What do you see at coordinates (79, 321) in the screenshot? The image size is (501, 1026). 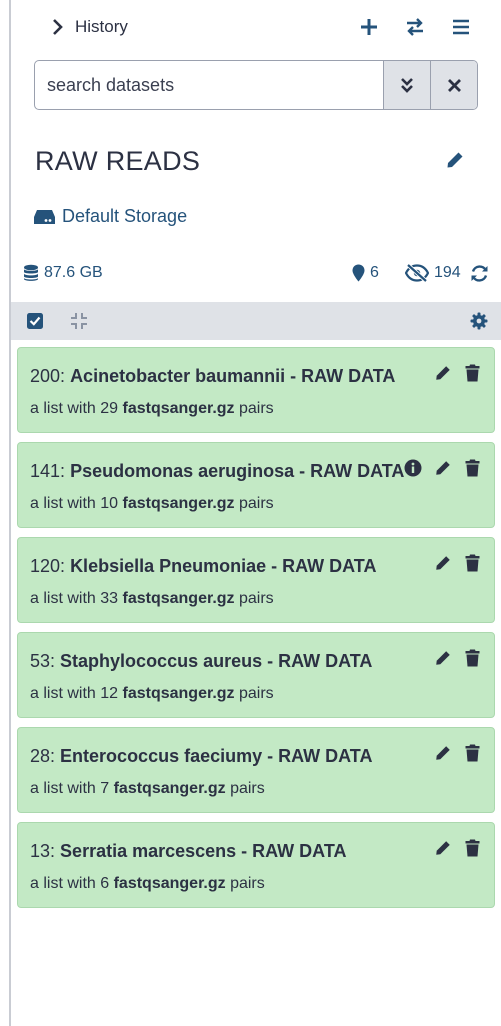 I see `collapse-all-button` at bounding box center [79, 321].